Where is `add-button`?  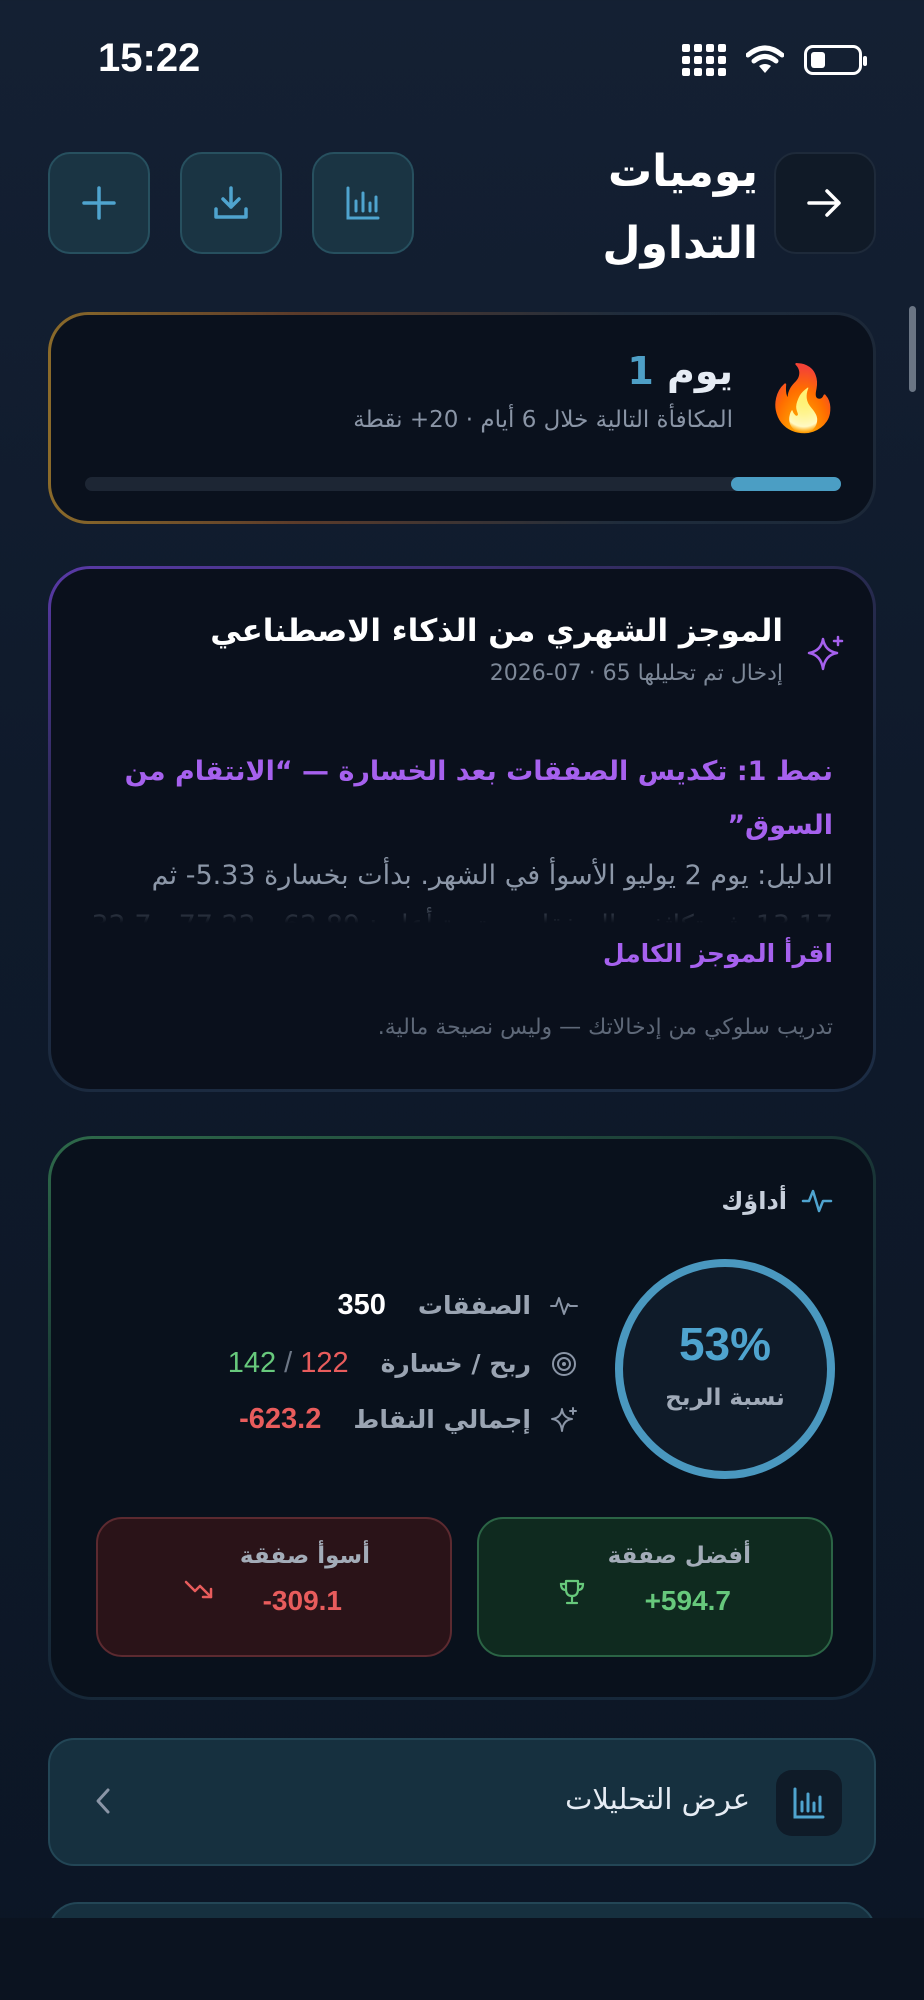 add-button is located at coordinates (99, 203).